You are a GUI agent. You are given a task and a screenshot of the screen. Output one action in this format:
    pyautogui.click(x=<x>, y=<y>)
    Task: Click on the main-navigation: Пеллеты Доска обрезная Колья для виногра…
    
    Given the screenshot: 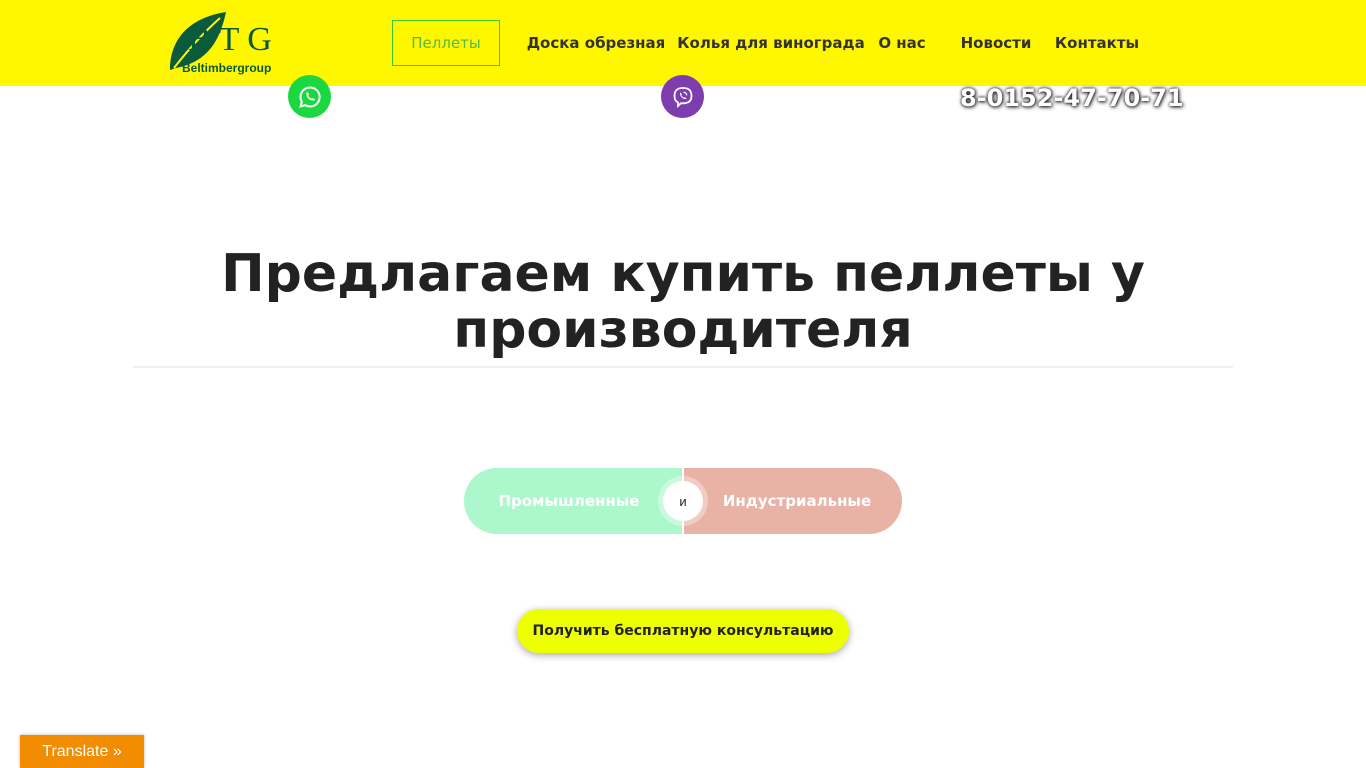 What is the action you would take?
    pyautogui.click(x=768, y=43)
    